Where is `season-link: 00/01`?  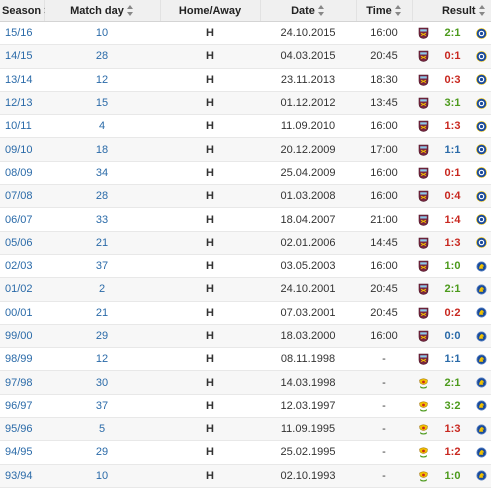 season-link: 00/01 is located at coordinates (22, 313).